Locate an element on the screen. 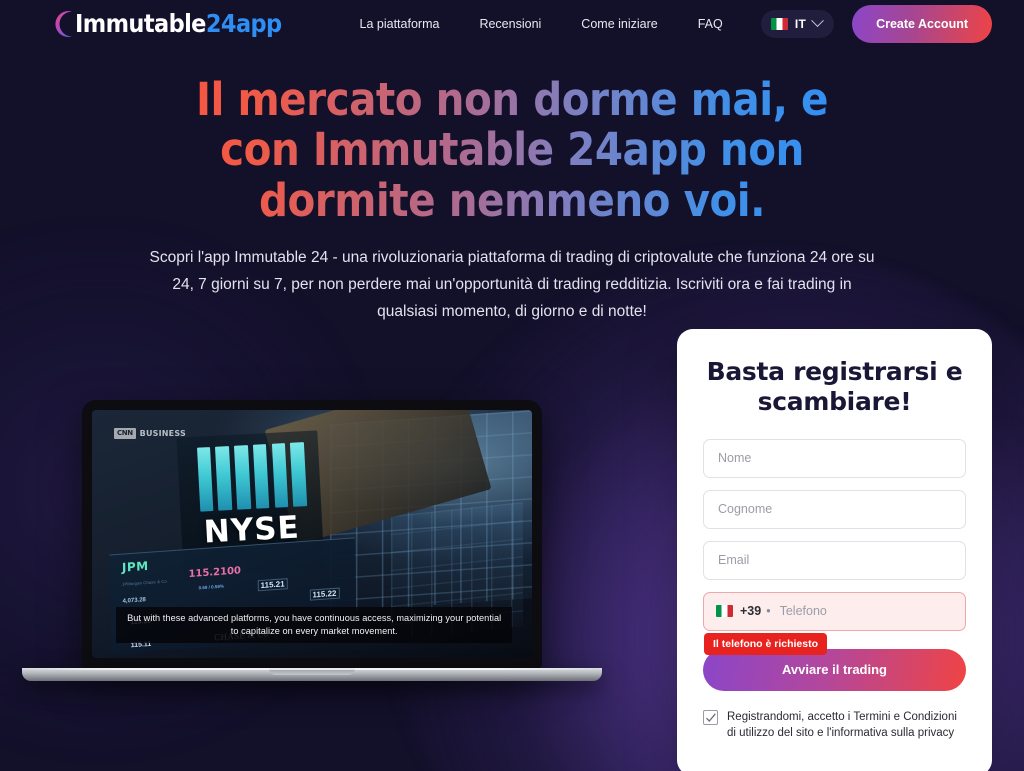 The image size is (1024, 771). logo-text-secondary: 24app is located at coordinates (243, 23).